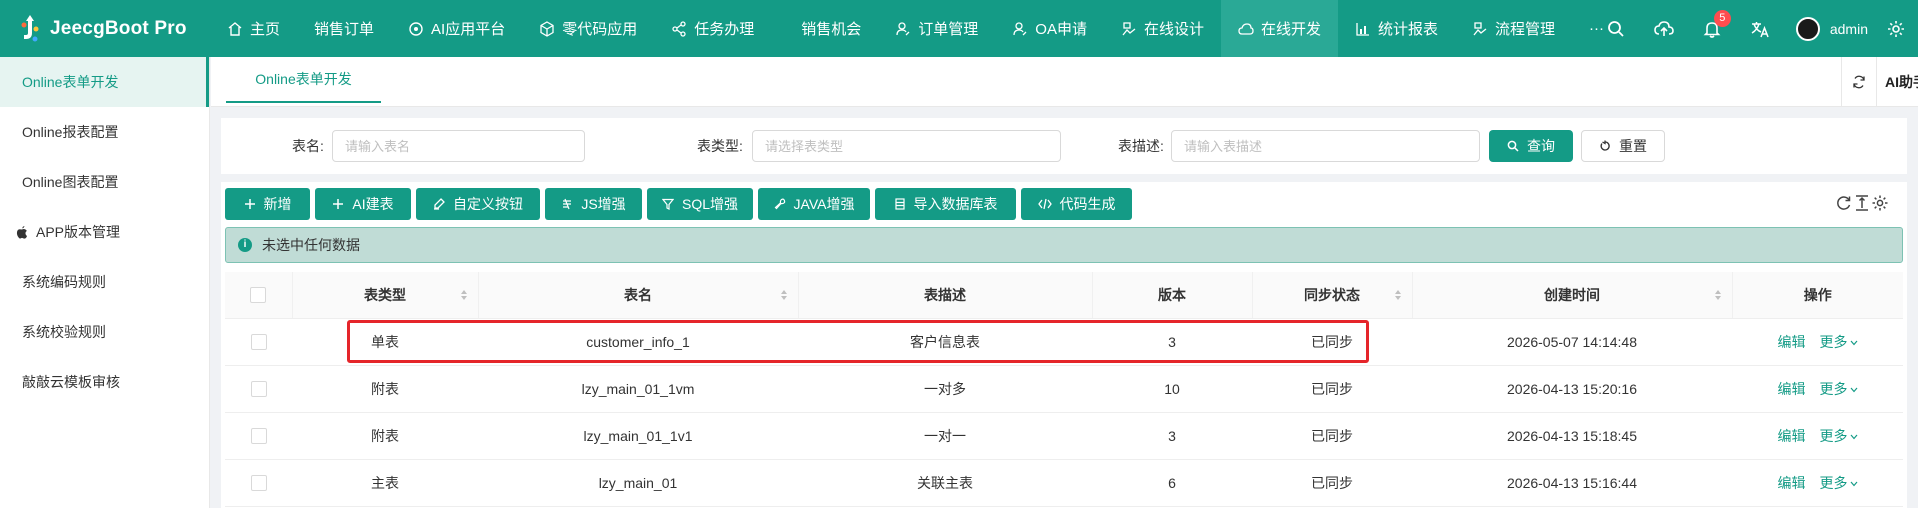 The image size is (1918, 508). Describe the element at coordinates (1541, 146) in the screenshot. I see `query-label: 查询` at that location.